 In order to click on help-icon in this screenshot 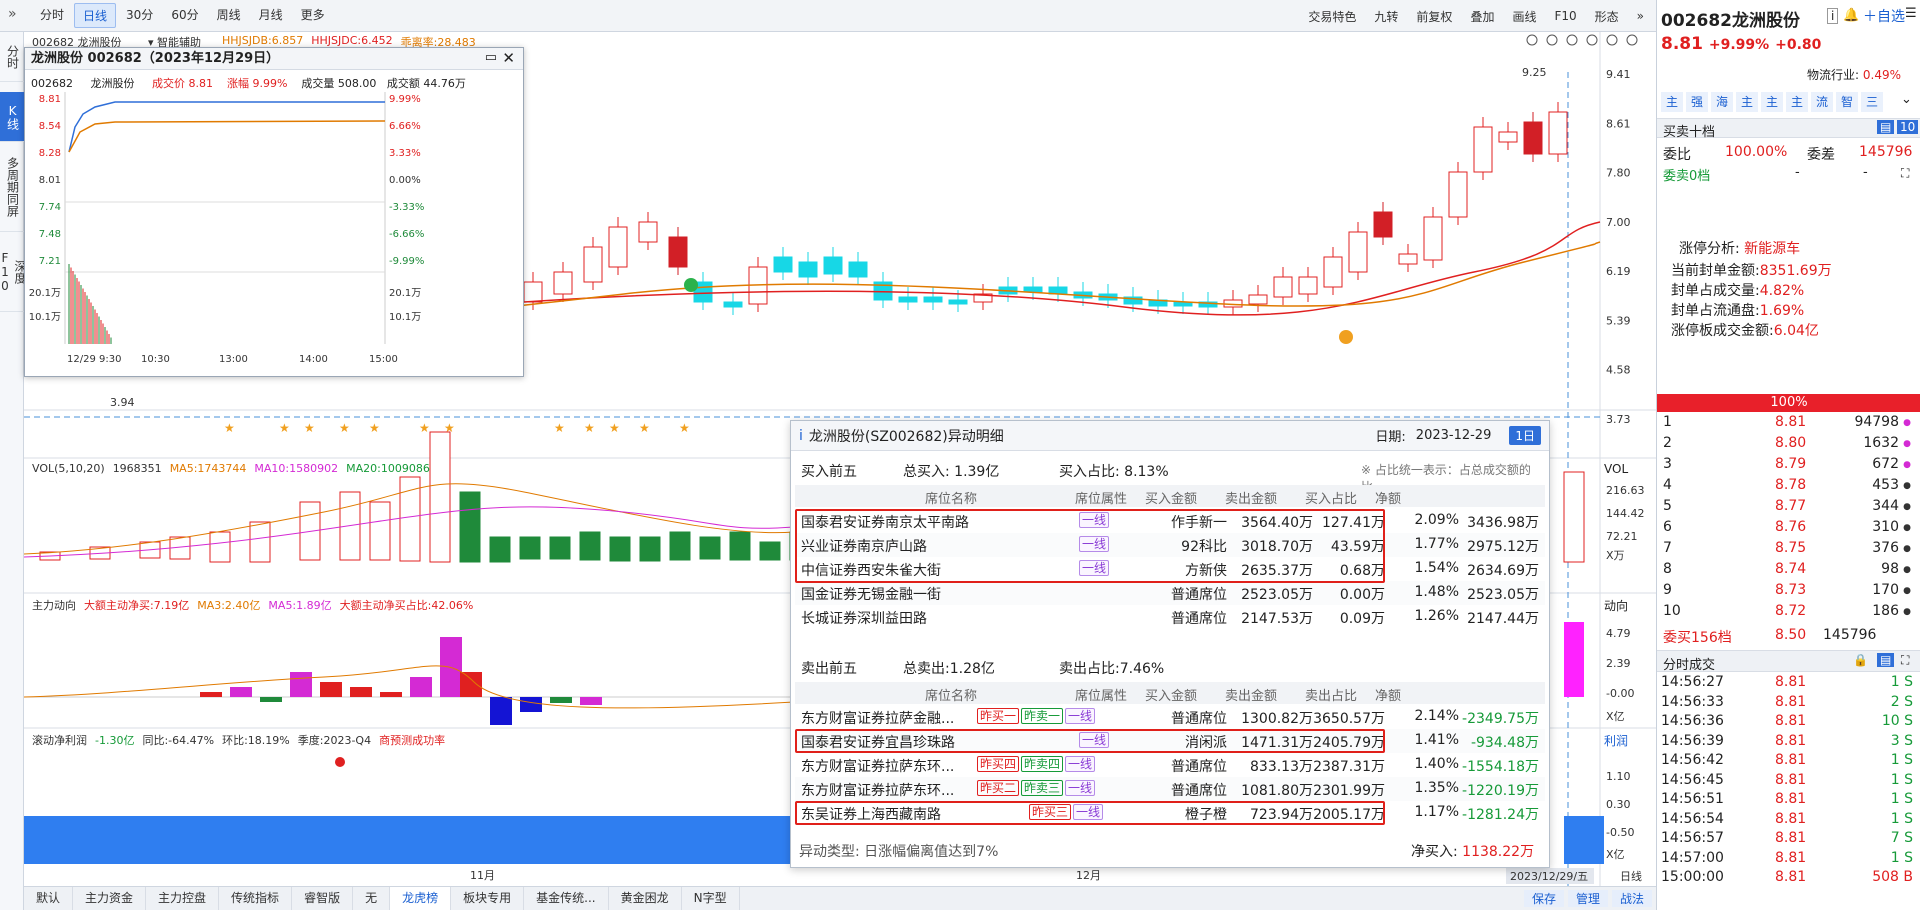, I will do `click(1612, 40)`.